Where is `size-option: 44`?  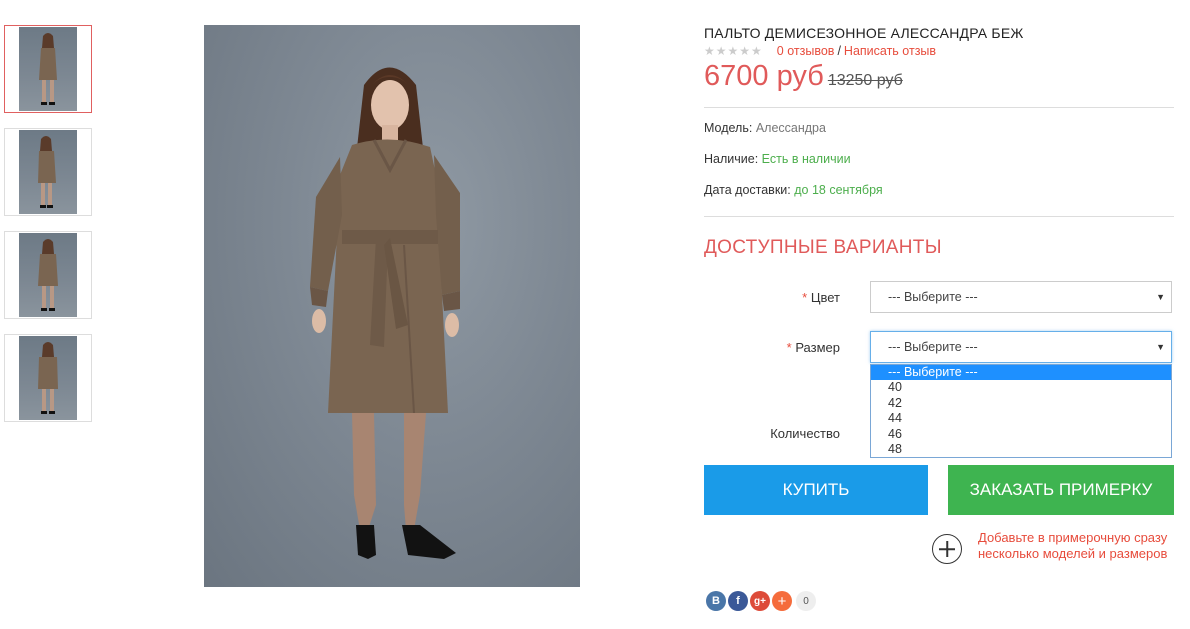
size-option: 44 is located at coordinates (1021, 418).